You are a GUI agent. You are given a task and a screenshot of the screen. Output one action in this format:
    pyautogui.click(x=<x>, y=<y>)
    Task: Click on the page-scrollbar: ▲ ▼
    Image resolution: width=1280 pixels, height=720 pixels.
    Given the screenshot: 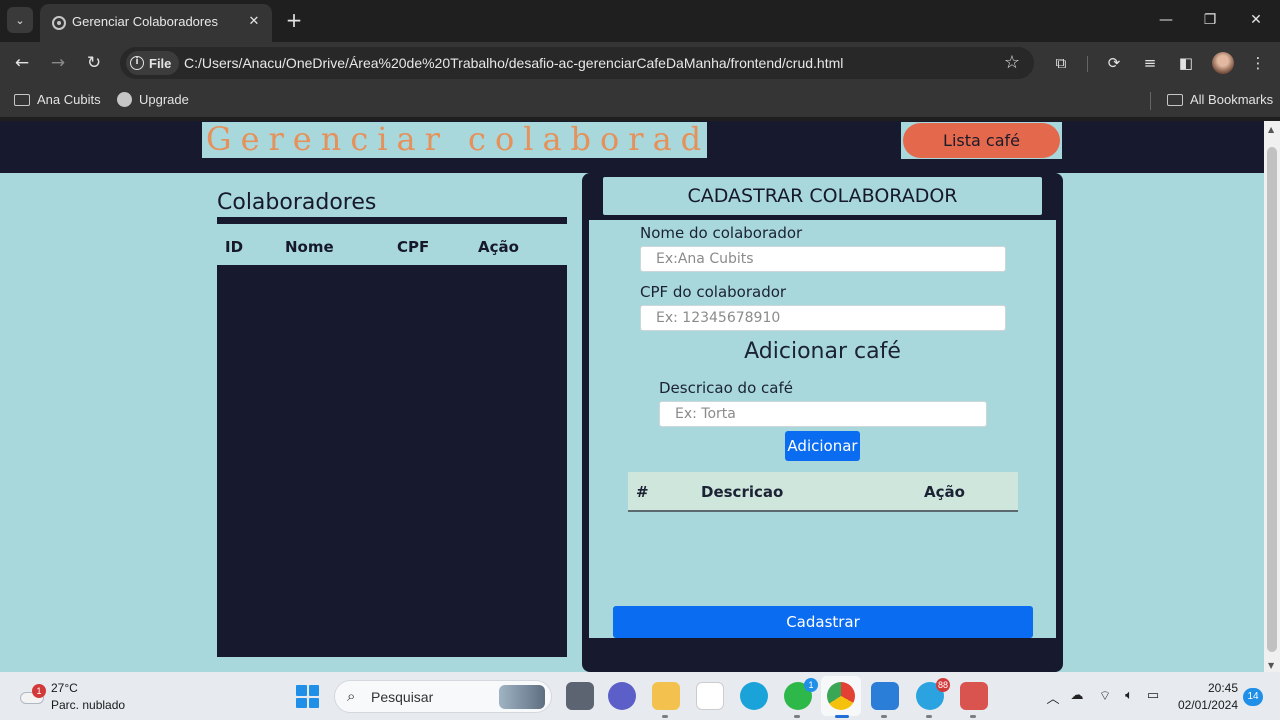 What is the action you would take?
    pyautogui.click(x=1272, y=396)
    